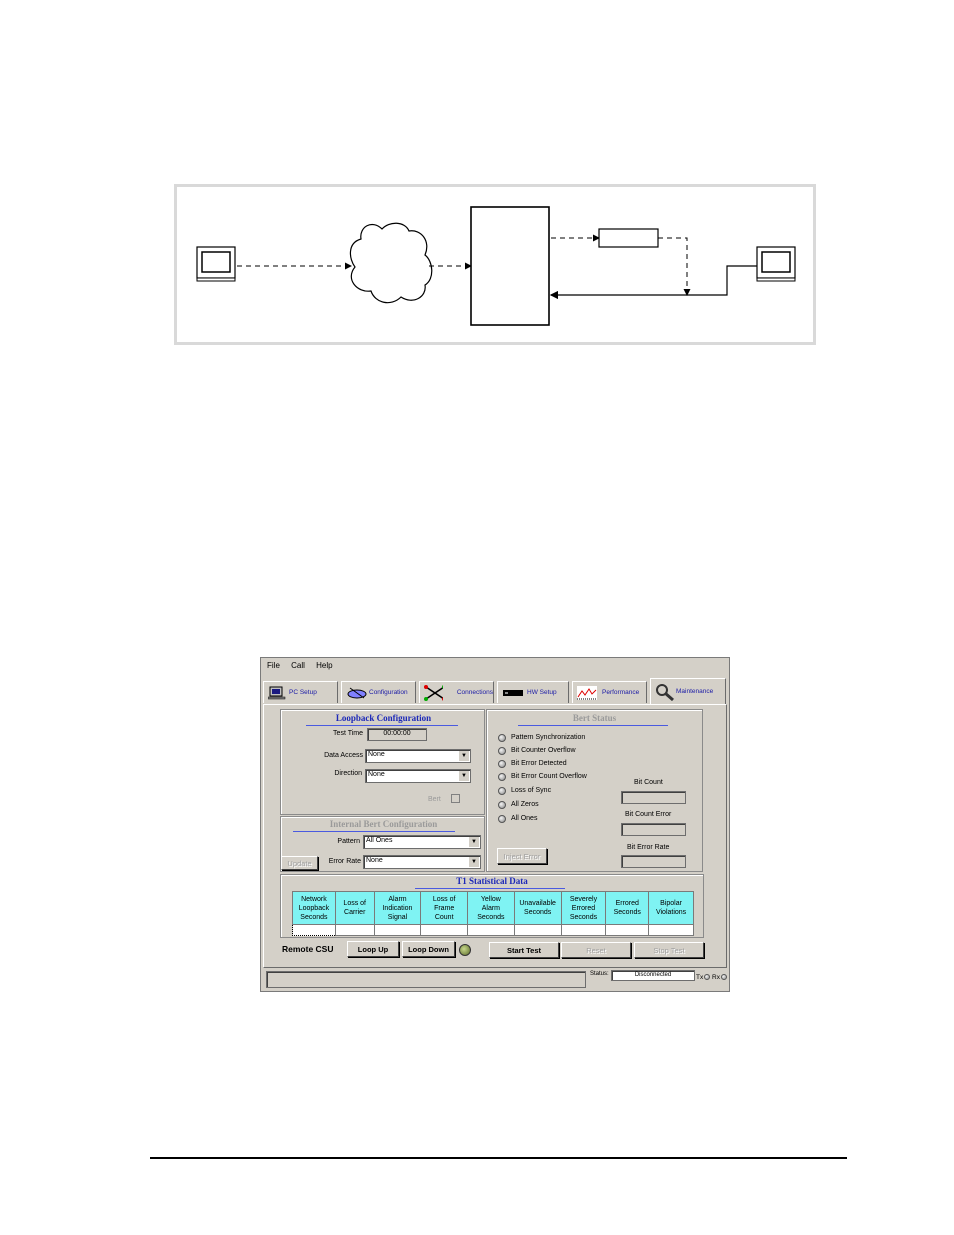 The width and height of the screenshot is (954, 1235). I want to click on tab-configuration: Configuration, so click(378, 692).